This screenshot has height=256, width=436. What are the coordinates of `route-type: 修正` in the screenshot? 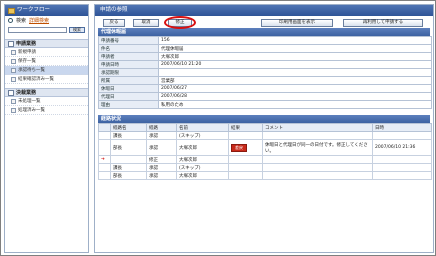 It's located at (161, 159).